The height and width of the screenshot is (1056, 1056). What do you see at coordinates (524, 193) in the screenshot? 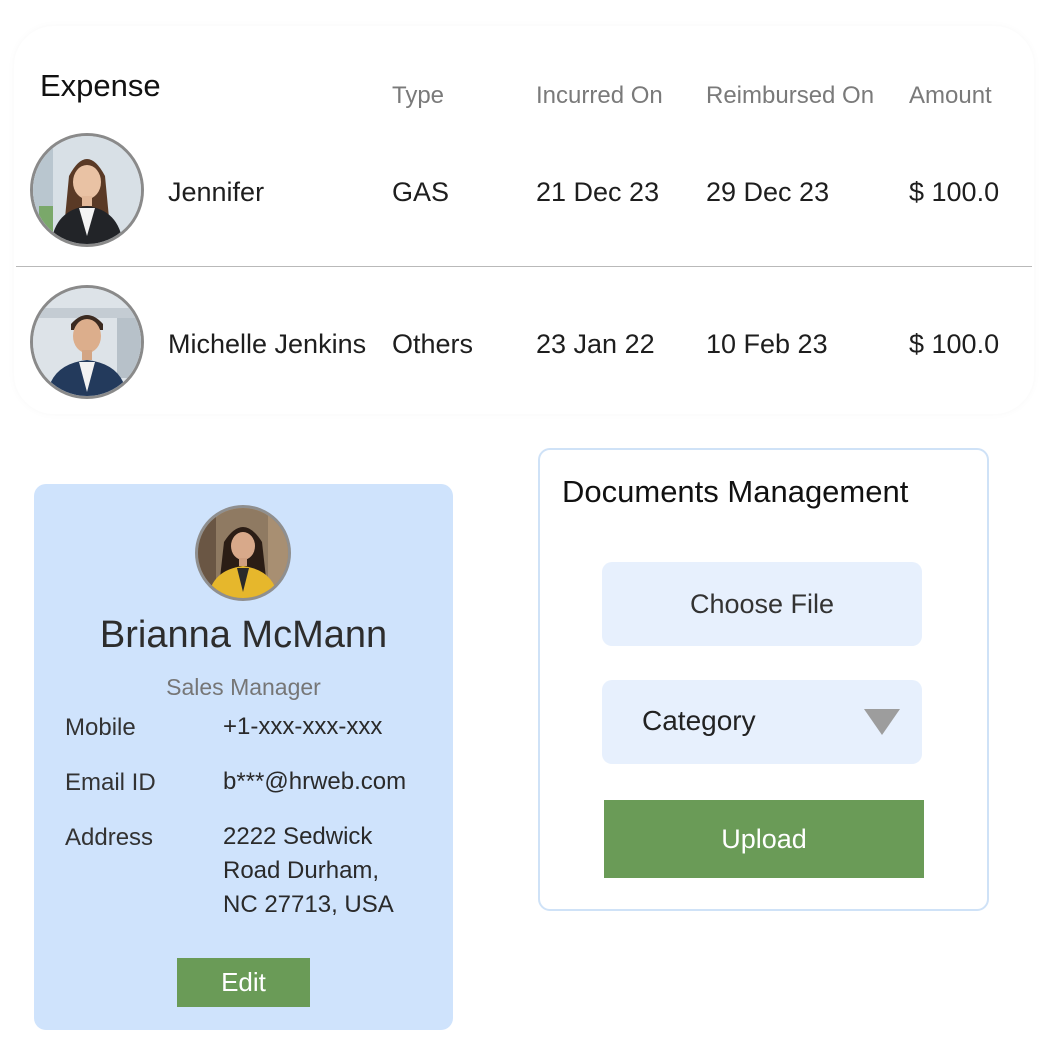
I see `expense-row: Jennifer GAS 21 Dec 23 29 Dec 23 $ 100.0` at bounding box center [524, 193].